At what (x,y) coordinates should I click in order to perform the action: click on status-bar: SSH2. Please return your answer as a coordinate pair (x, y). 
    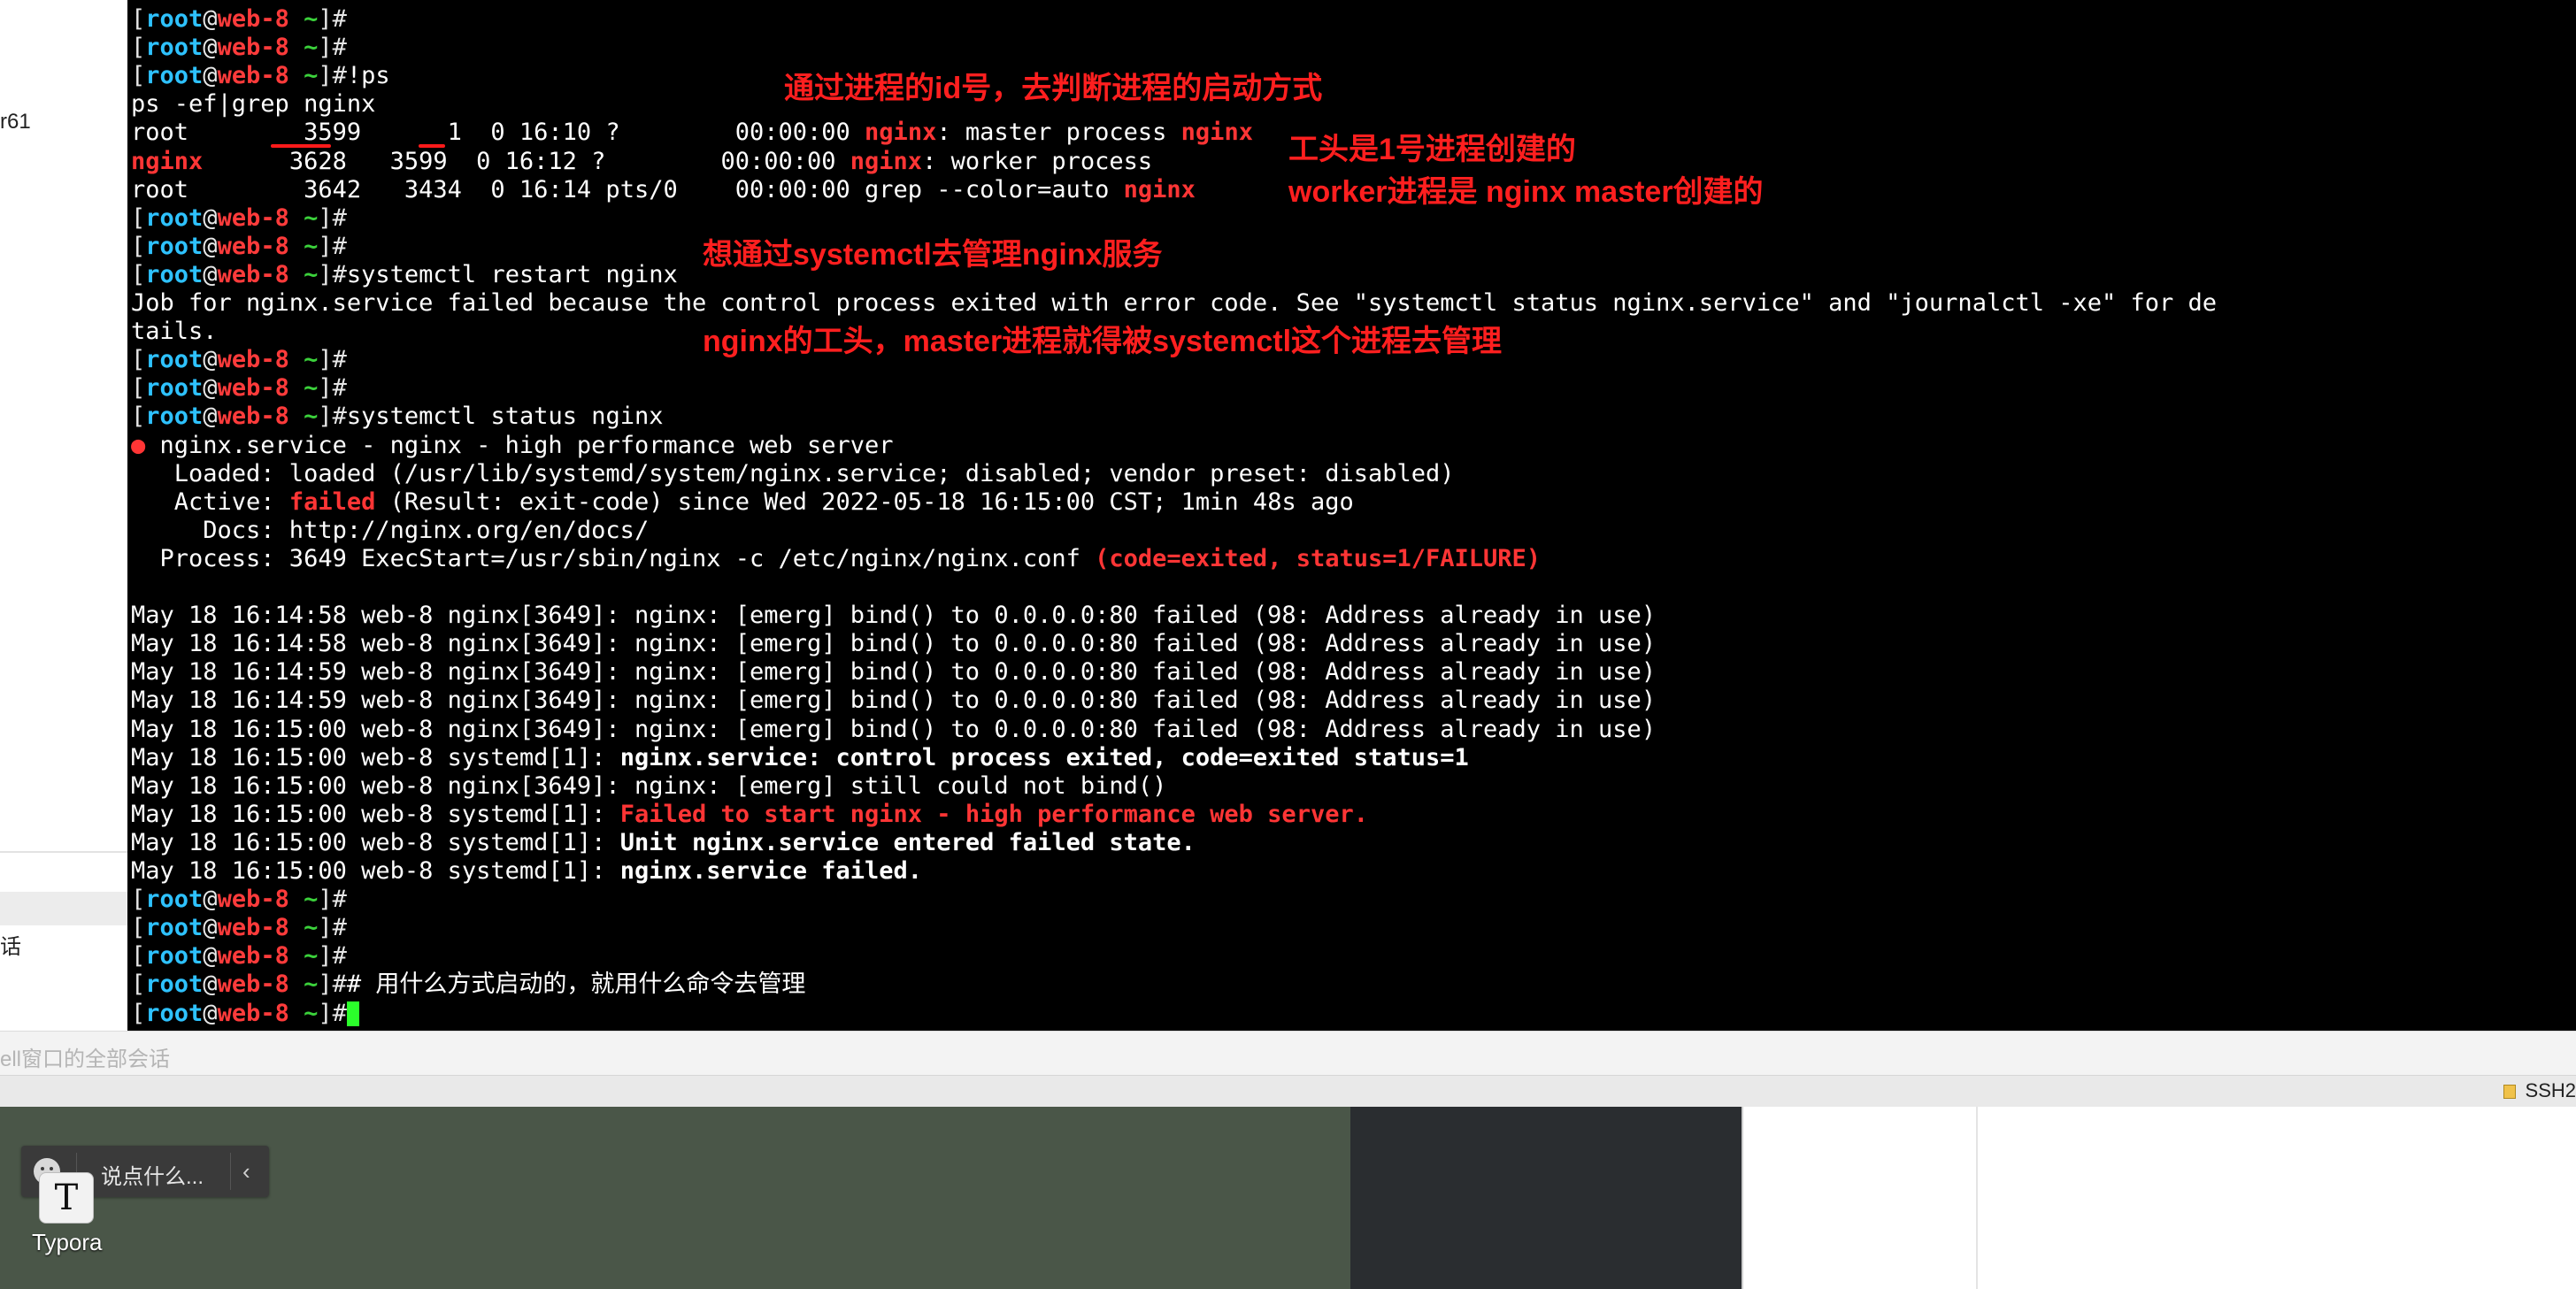
    Looking at the image, I should click on (1288, 1091).